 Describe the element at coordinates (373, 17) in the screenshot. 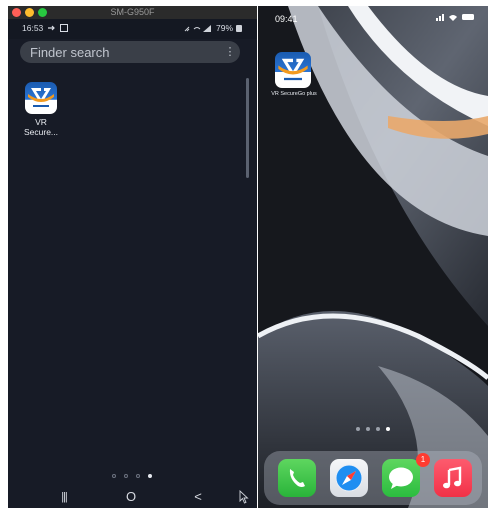

I see `ios-status-bar: 09:41` at that location.